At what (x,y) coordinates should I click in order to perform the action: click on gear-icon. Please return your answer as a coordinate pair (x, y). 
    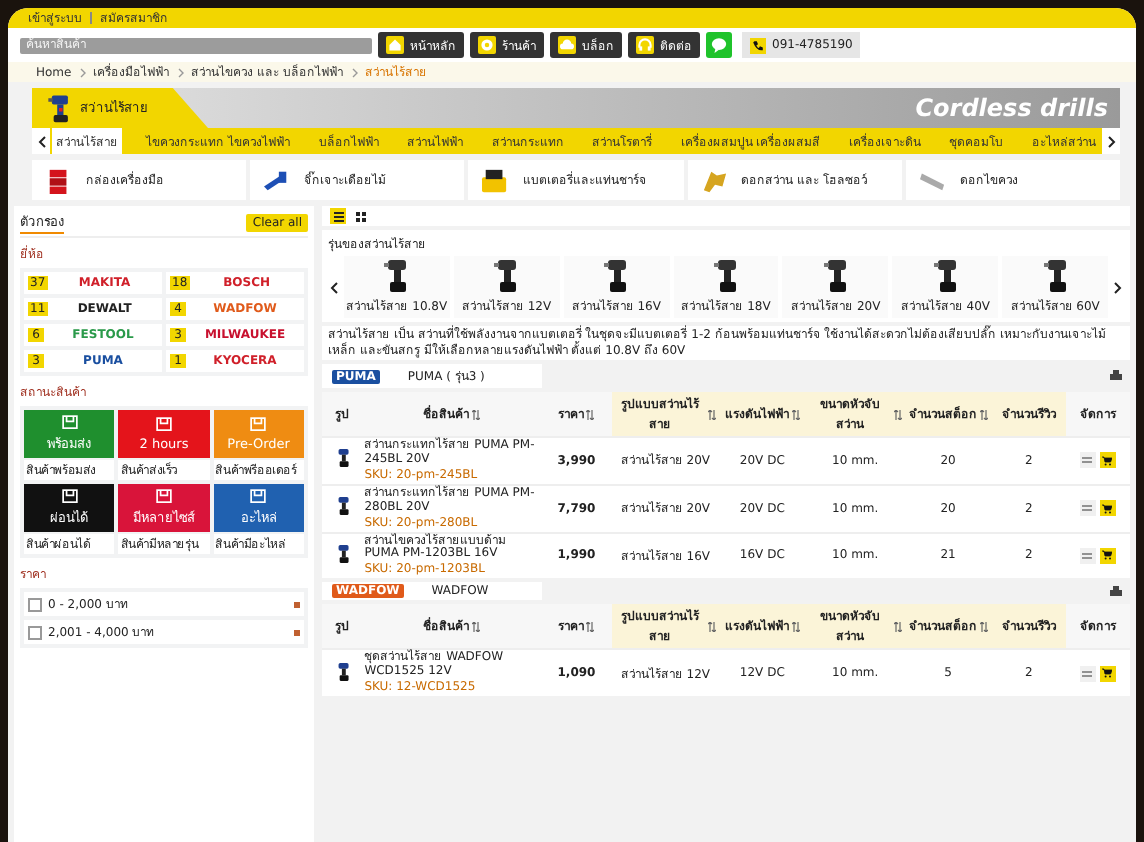
    Looking at the image, I should click on (487, 45).